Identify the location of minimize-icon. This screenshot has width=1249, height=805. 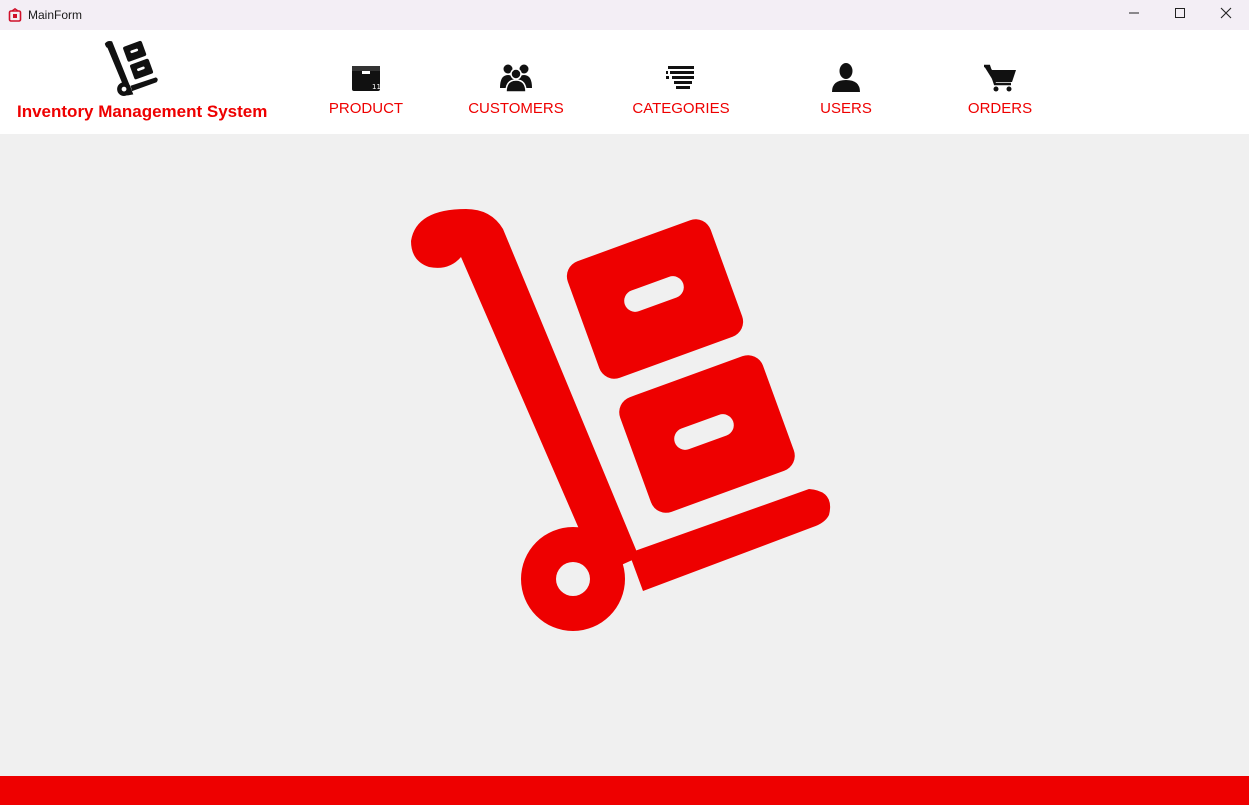
(1134, 15).